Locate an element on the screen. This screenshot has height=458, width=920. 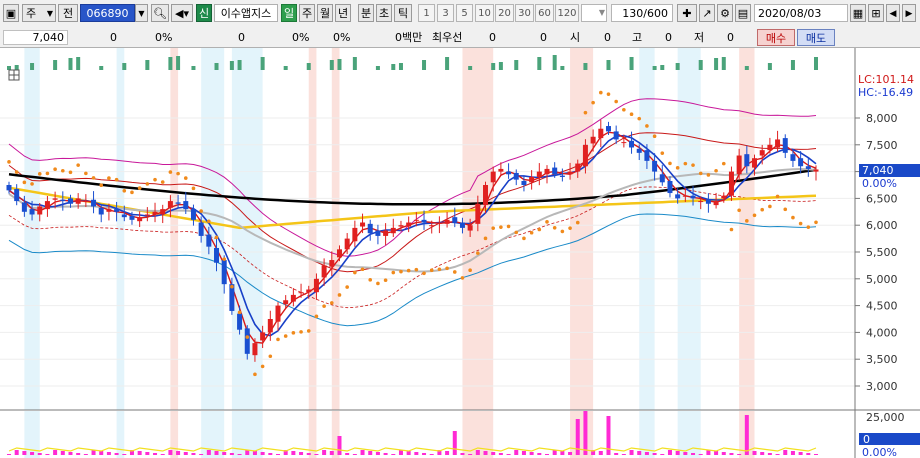
search-icon: 🔍︎ is located at coordinates (160, 13).